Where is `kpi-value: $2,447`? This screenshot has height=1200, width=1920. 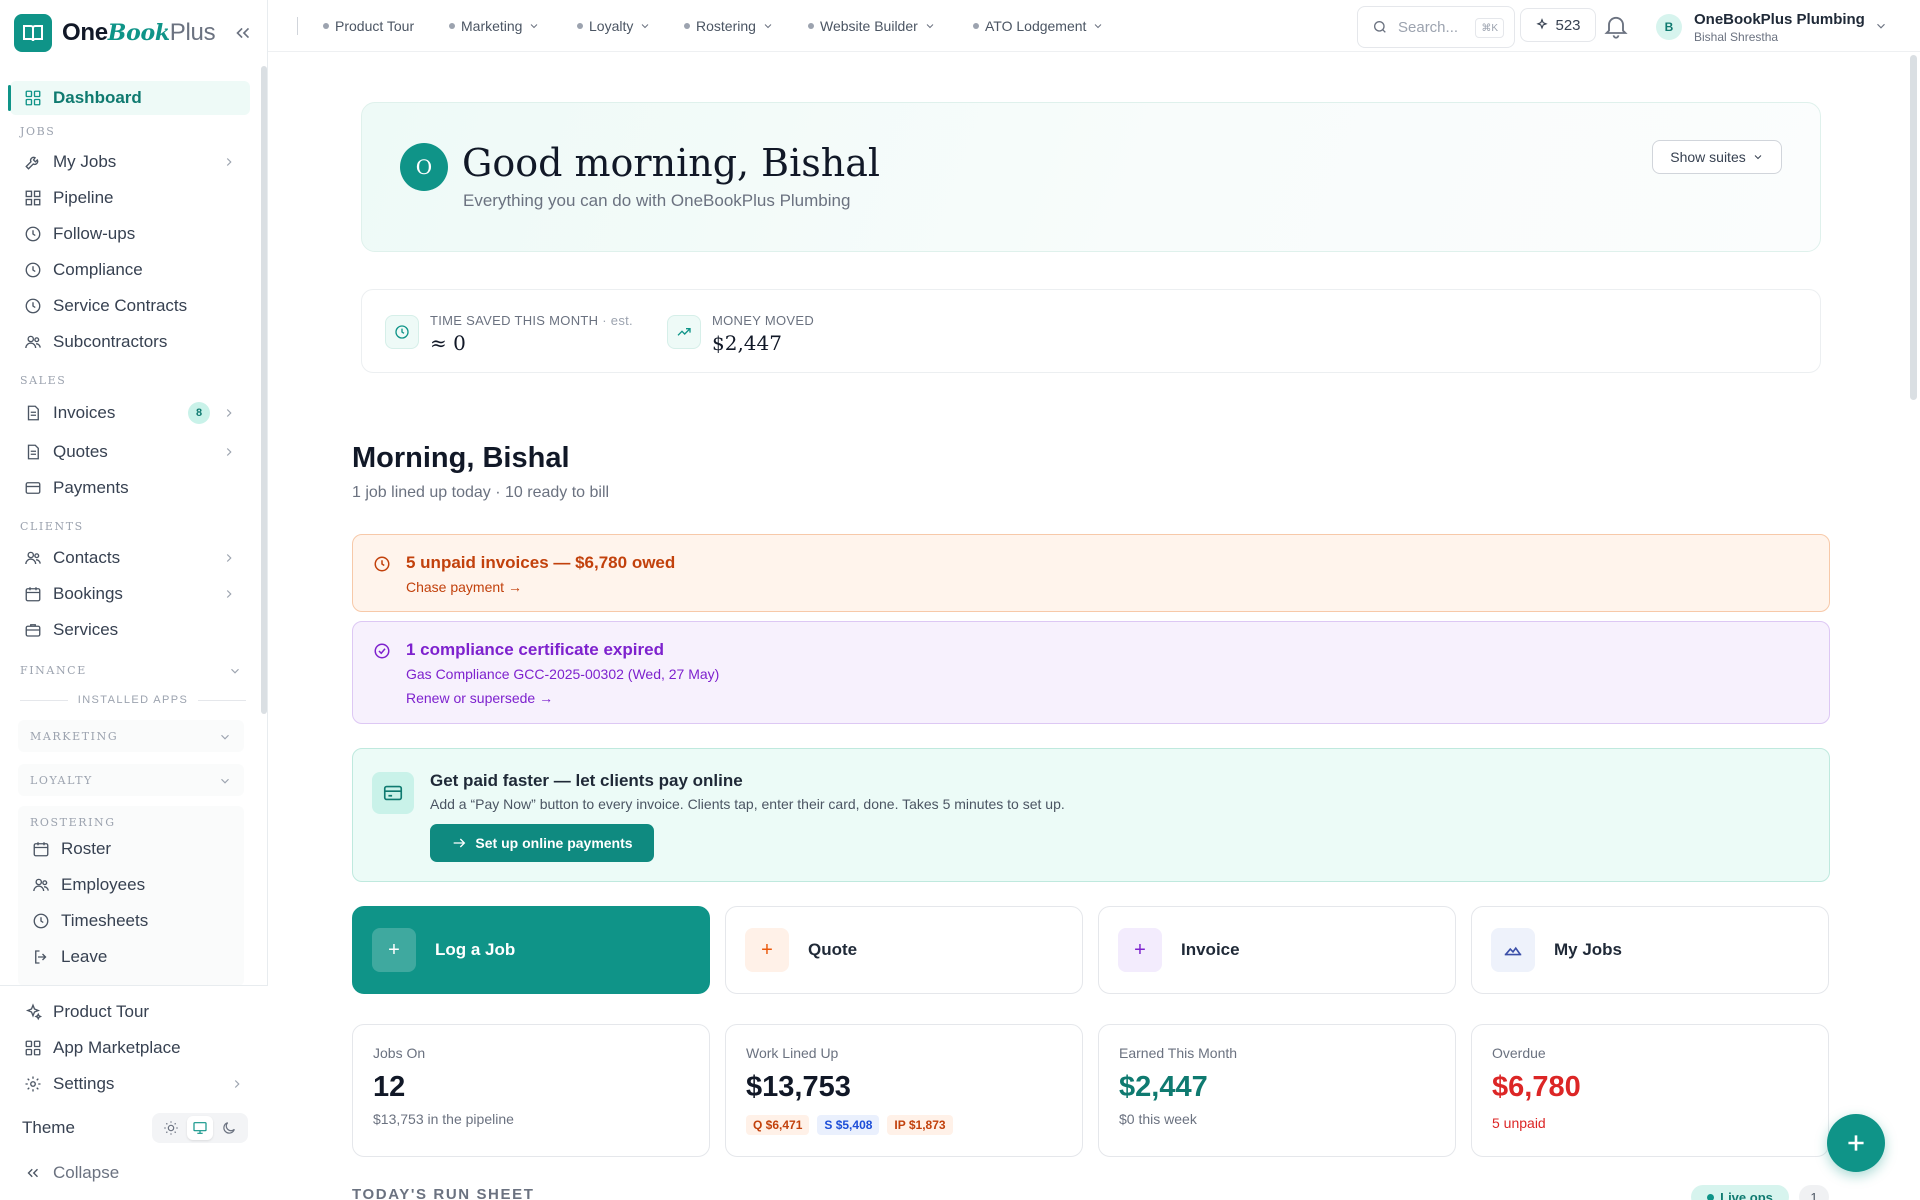
kpi-value: $2,447 is located at coordinates (1163, 1087).